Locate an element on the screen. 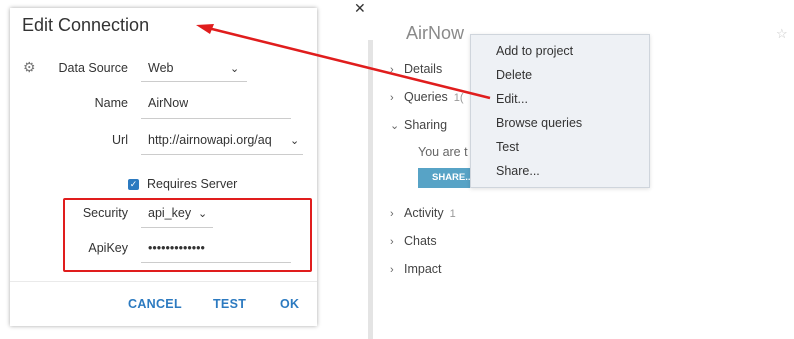 The image size is (794, 339). arrow-head is located at coordinates (205, 29).